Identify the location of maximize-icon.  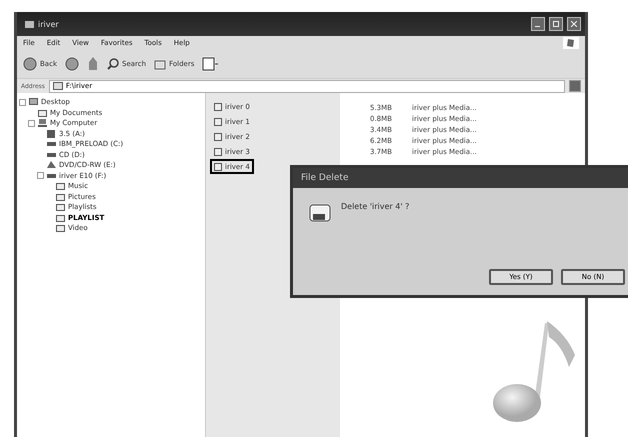
(556, 24).